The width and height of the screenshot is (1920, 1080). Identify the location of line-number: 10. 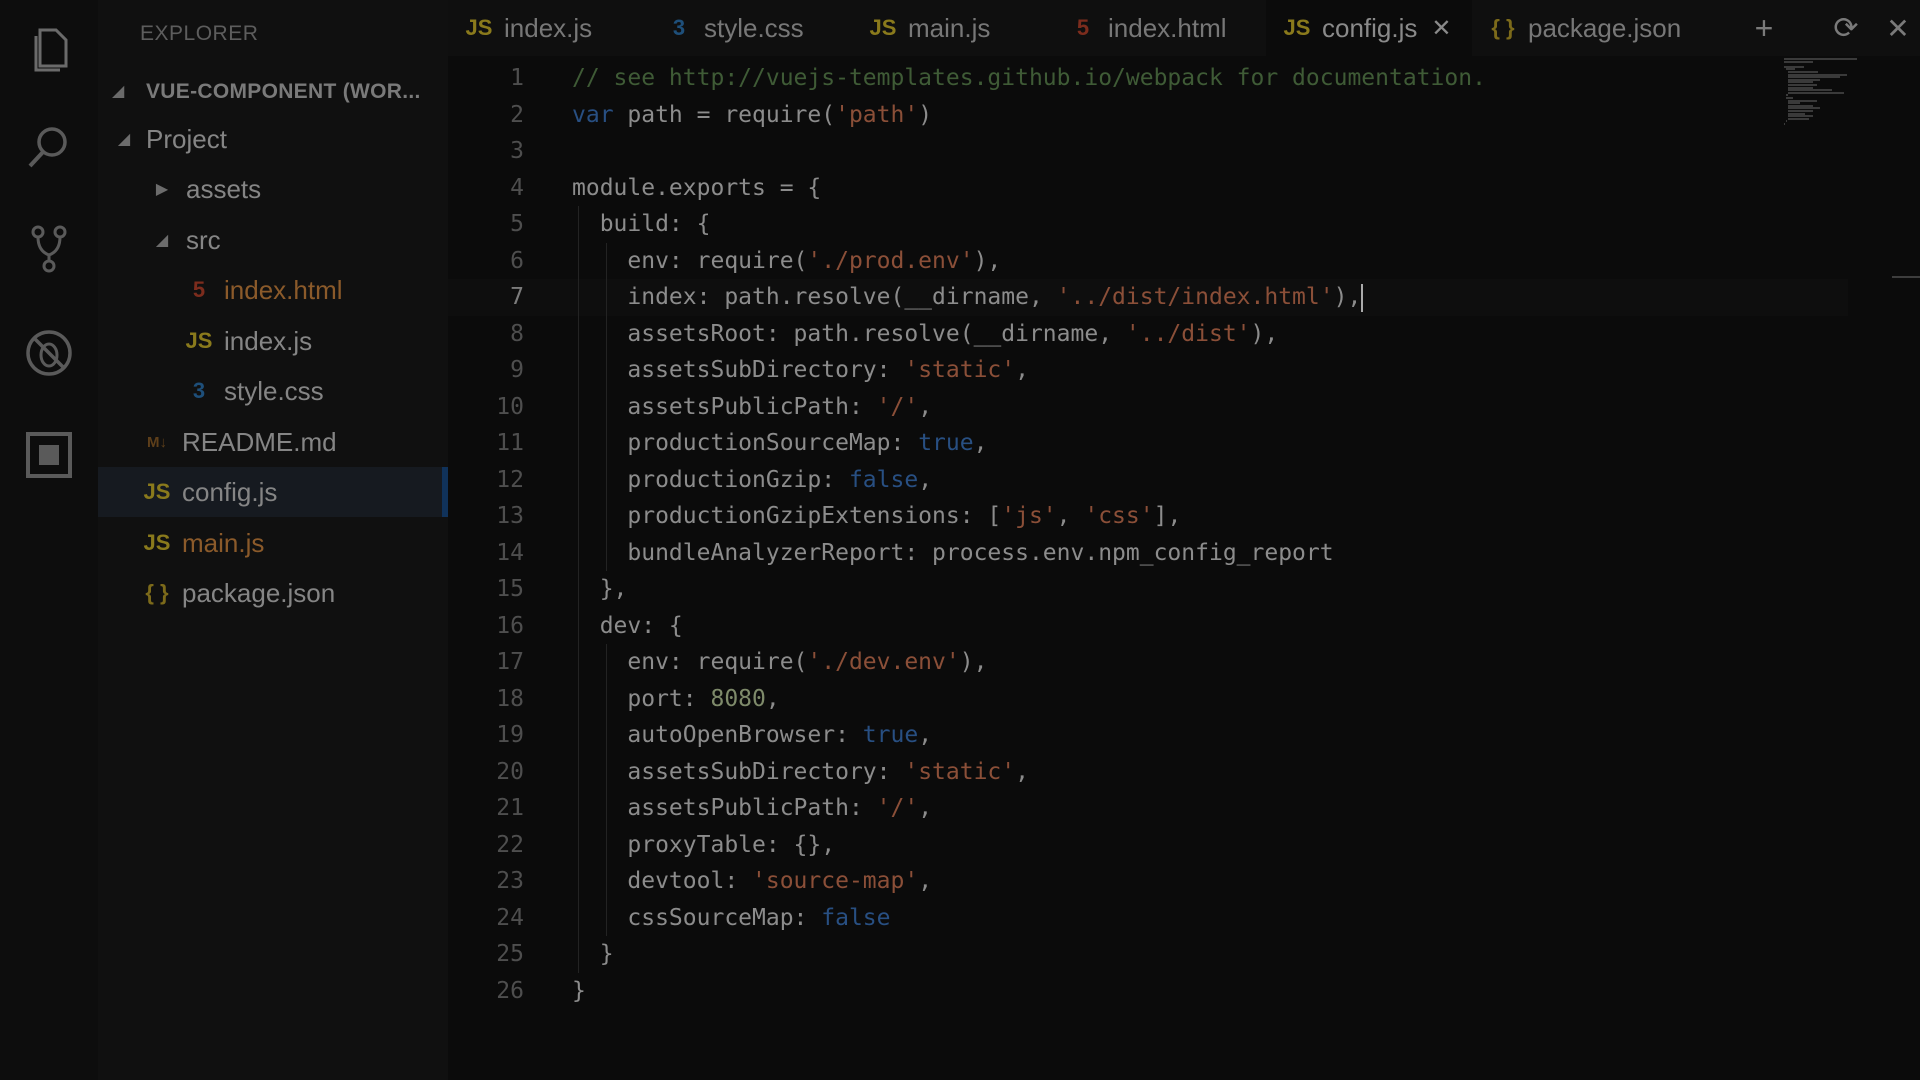
(510, 406).